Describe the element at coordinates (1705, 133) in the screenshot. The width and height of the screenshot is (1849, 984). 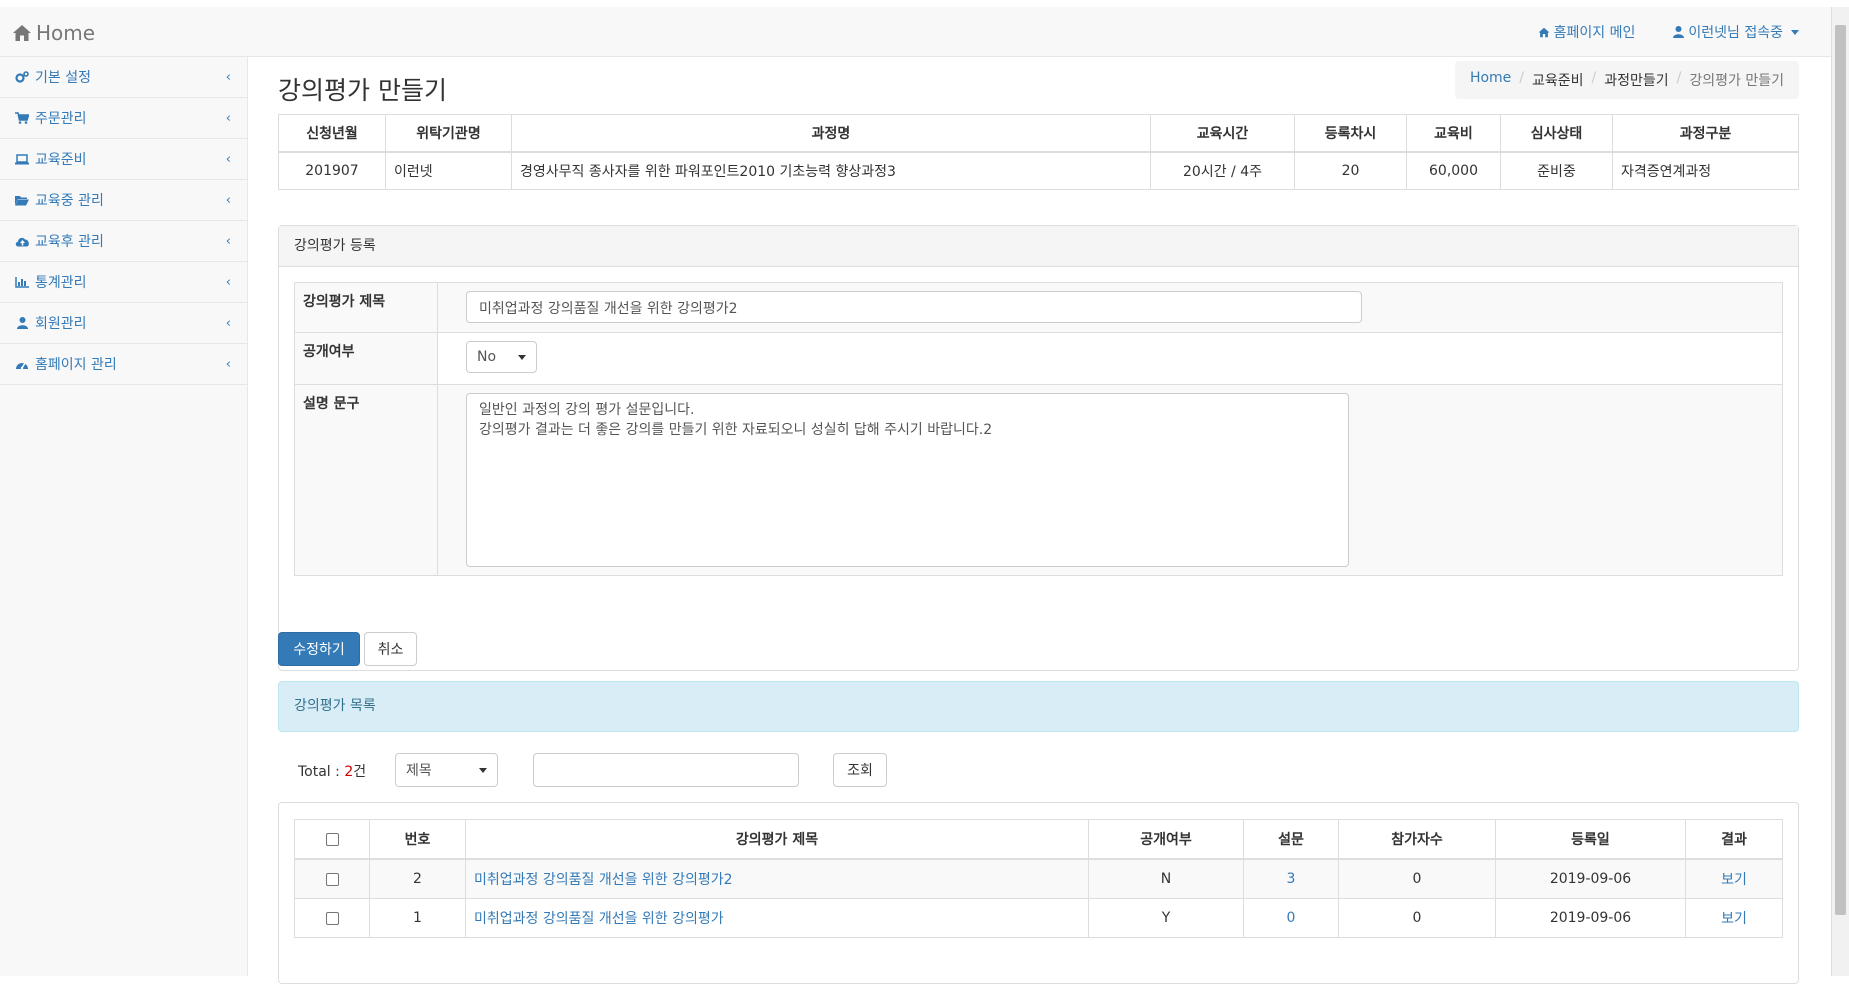
I see `header-course-type: 과정구분` at that location.